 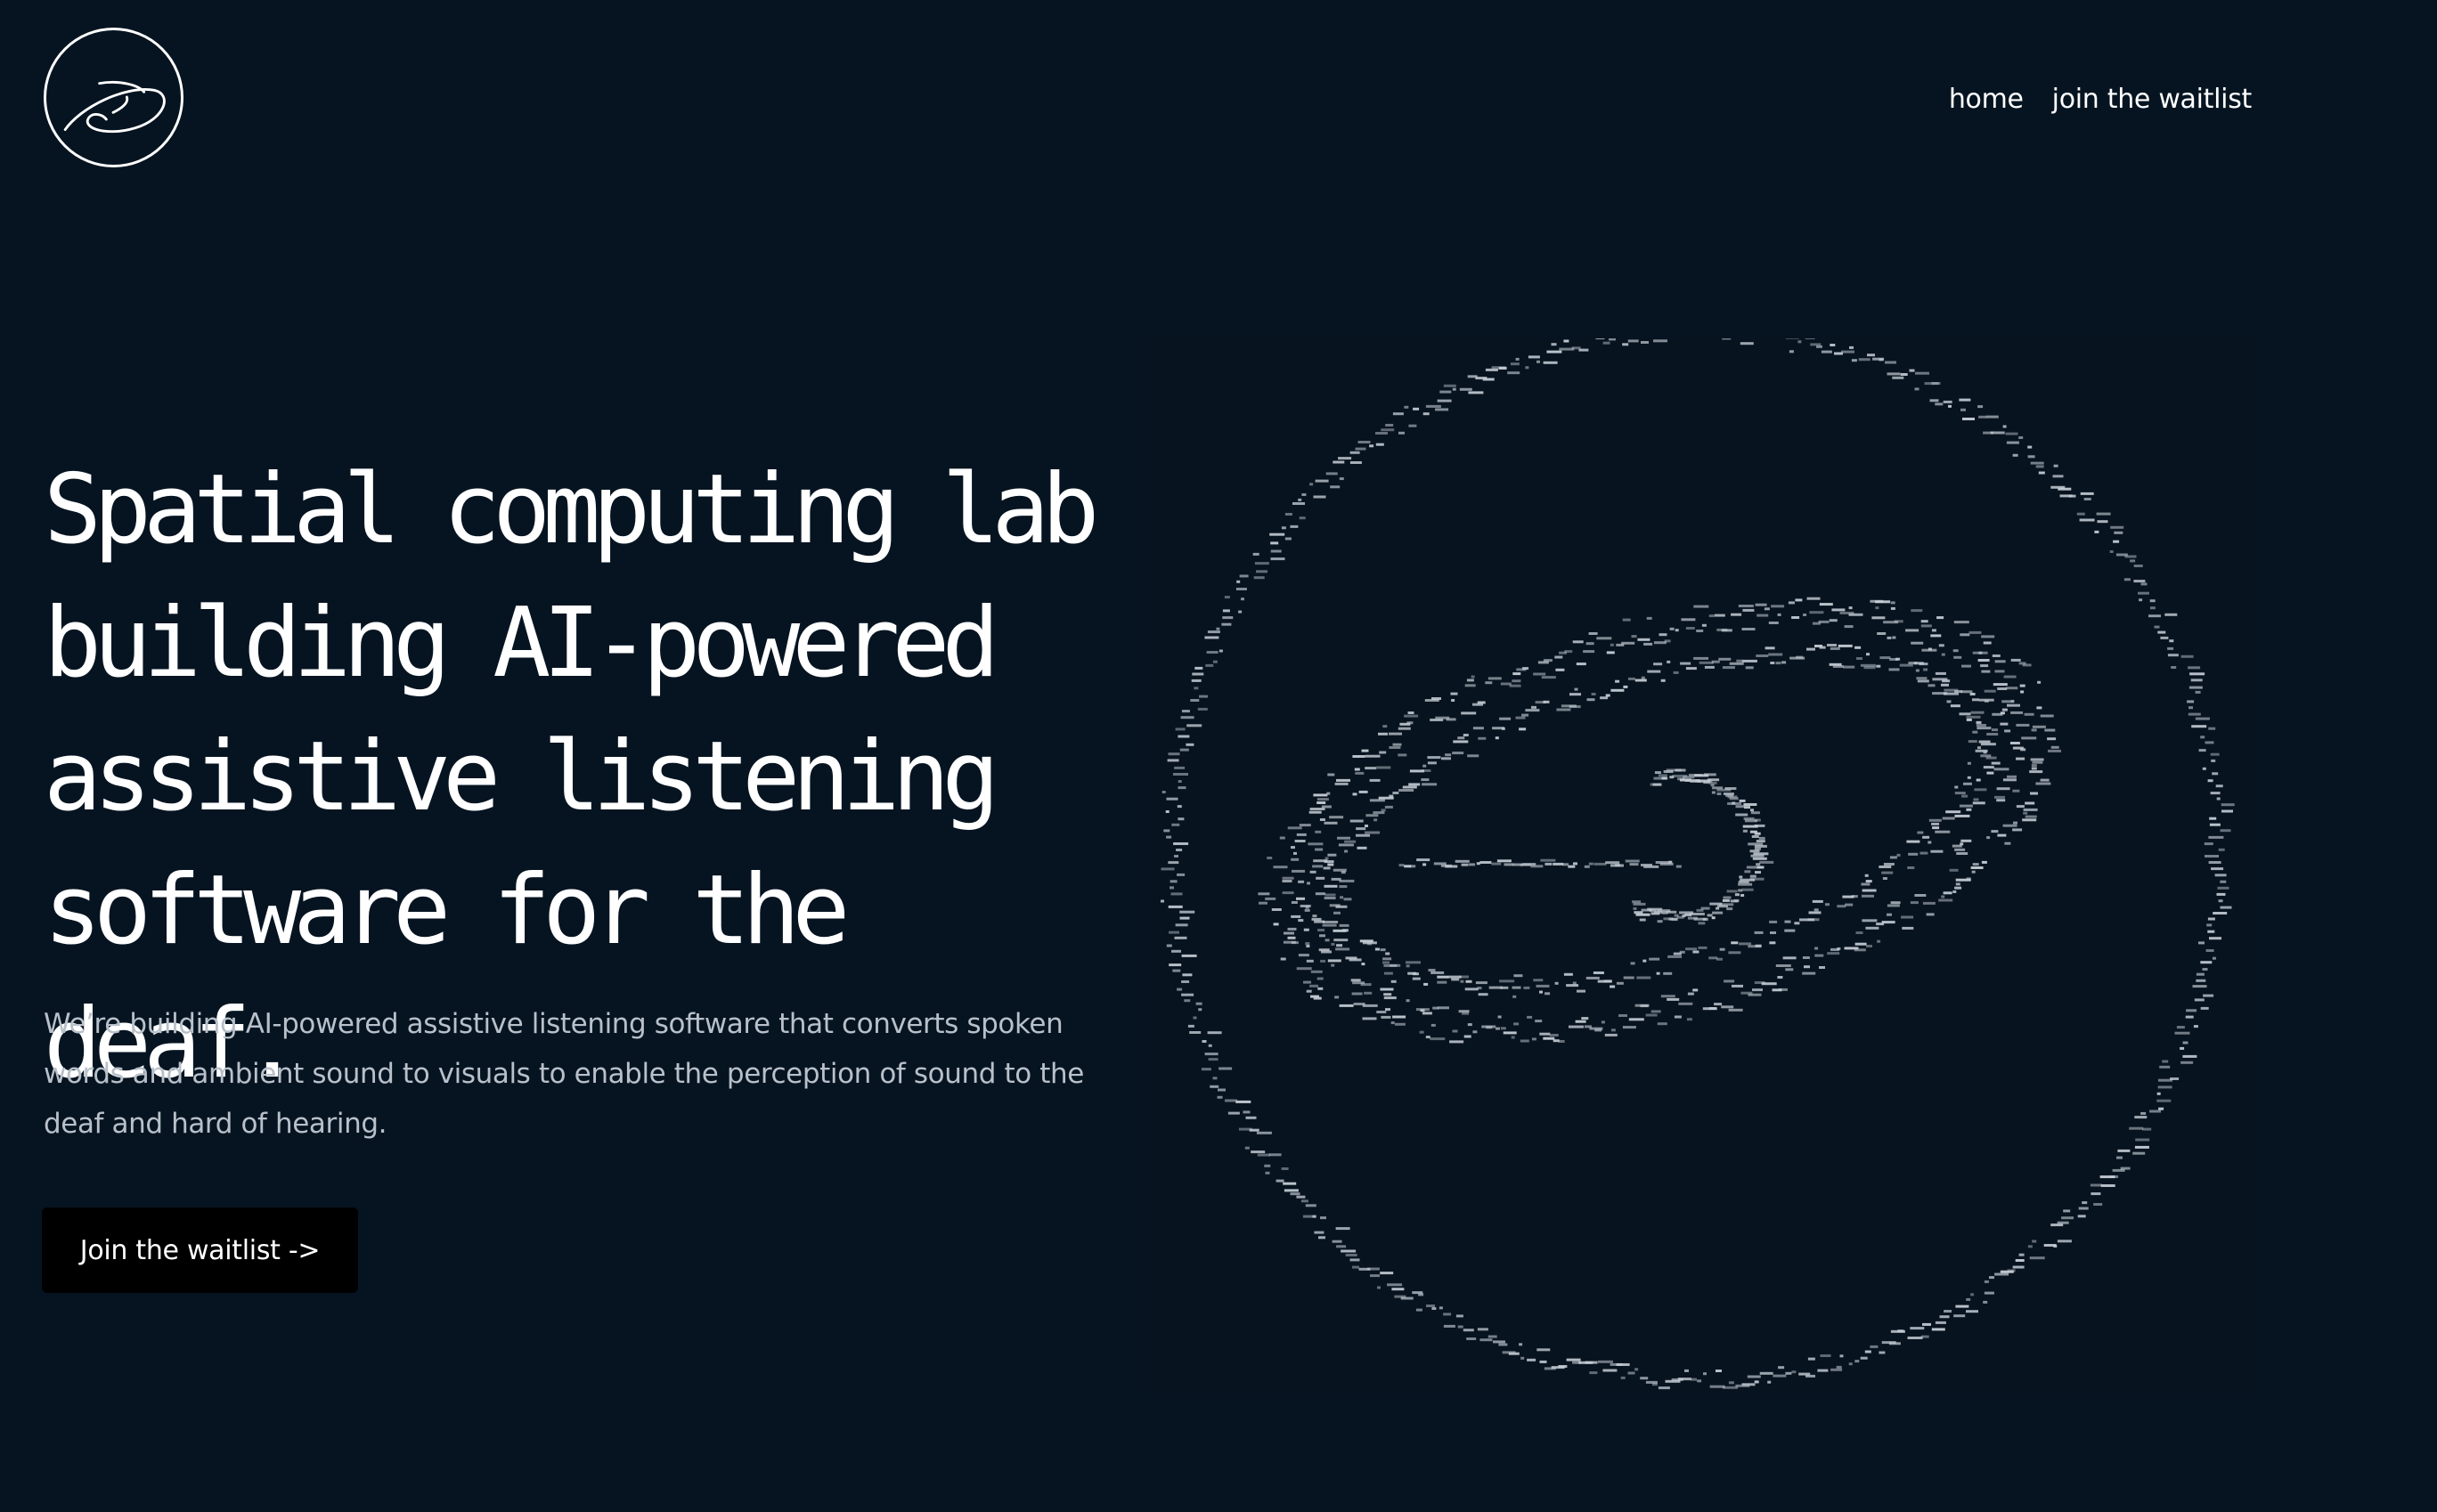 What do you see at coordinates (1986, 99) in the screenshot?
I see `nav-link-home: home` at bounding box center [1986, 99].